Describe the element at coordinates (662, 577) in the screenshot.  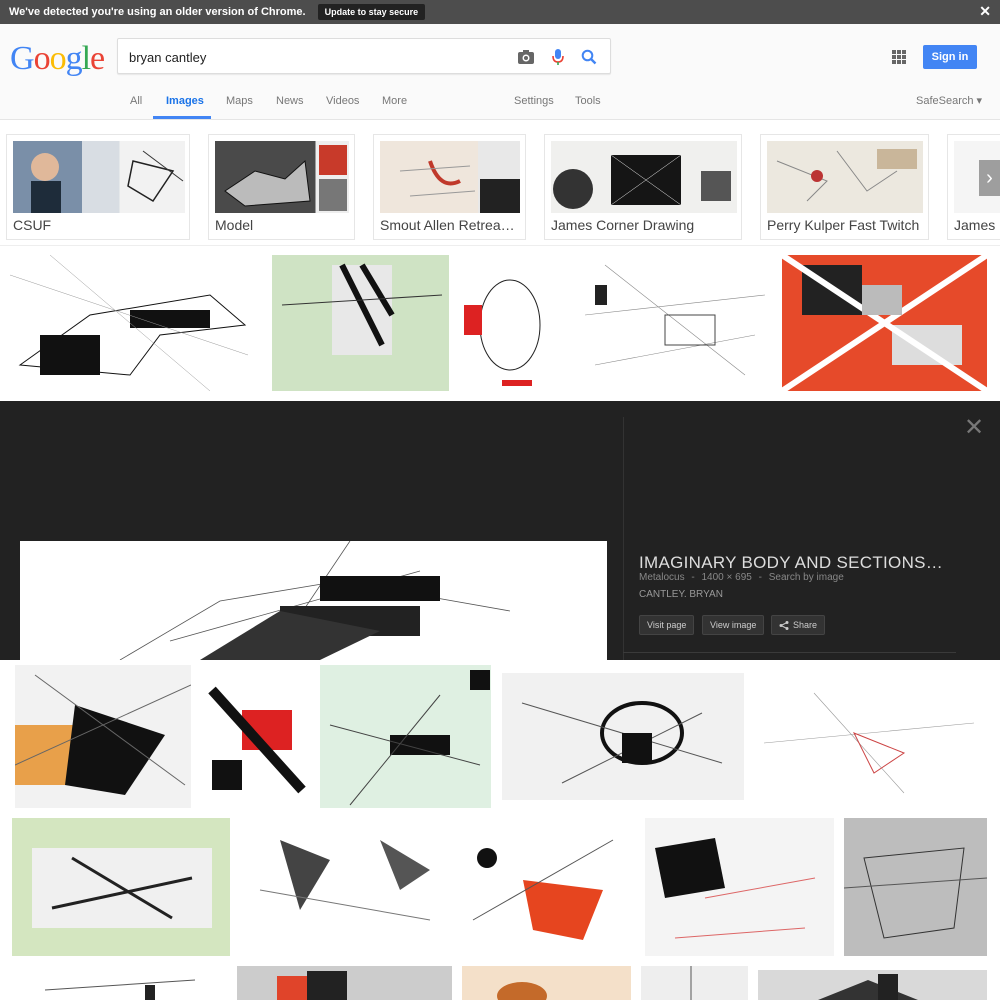
I see `preview-source: Metalocus` at that location.